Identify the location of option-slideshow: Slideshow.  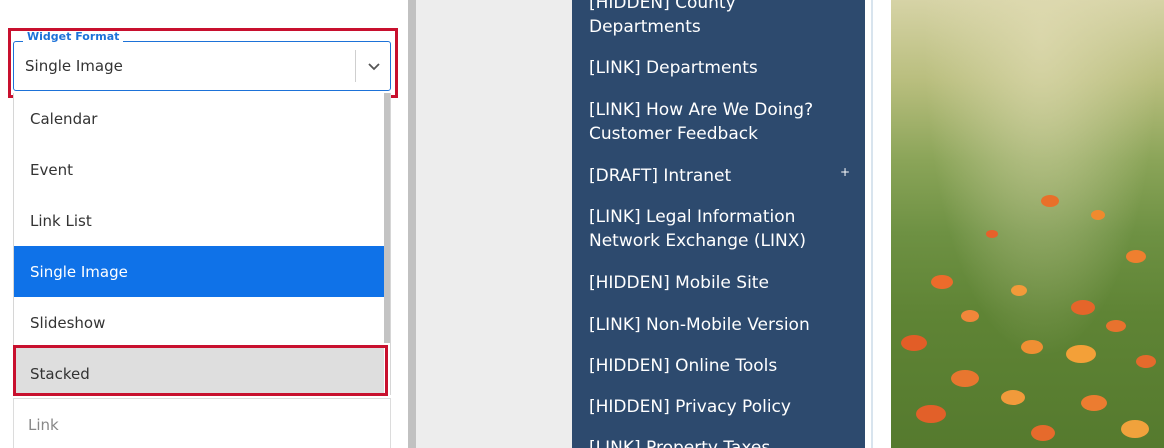
(199, 322).